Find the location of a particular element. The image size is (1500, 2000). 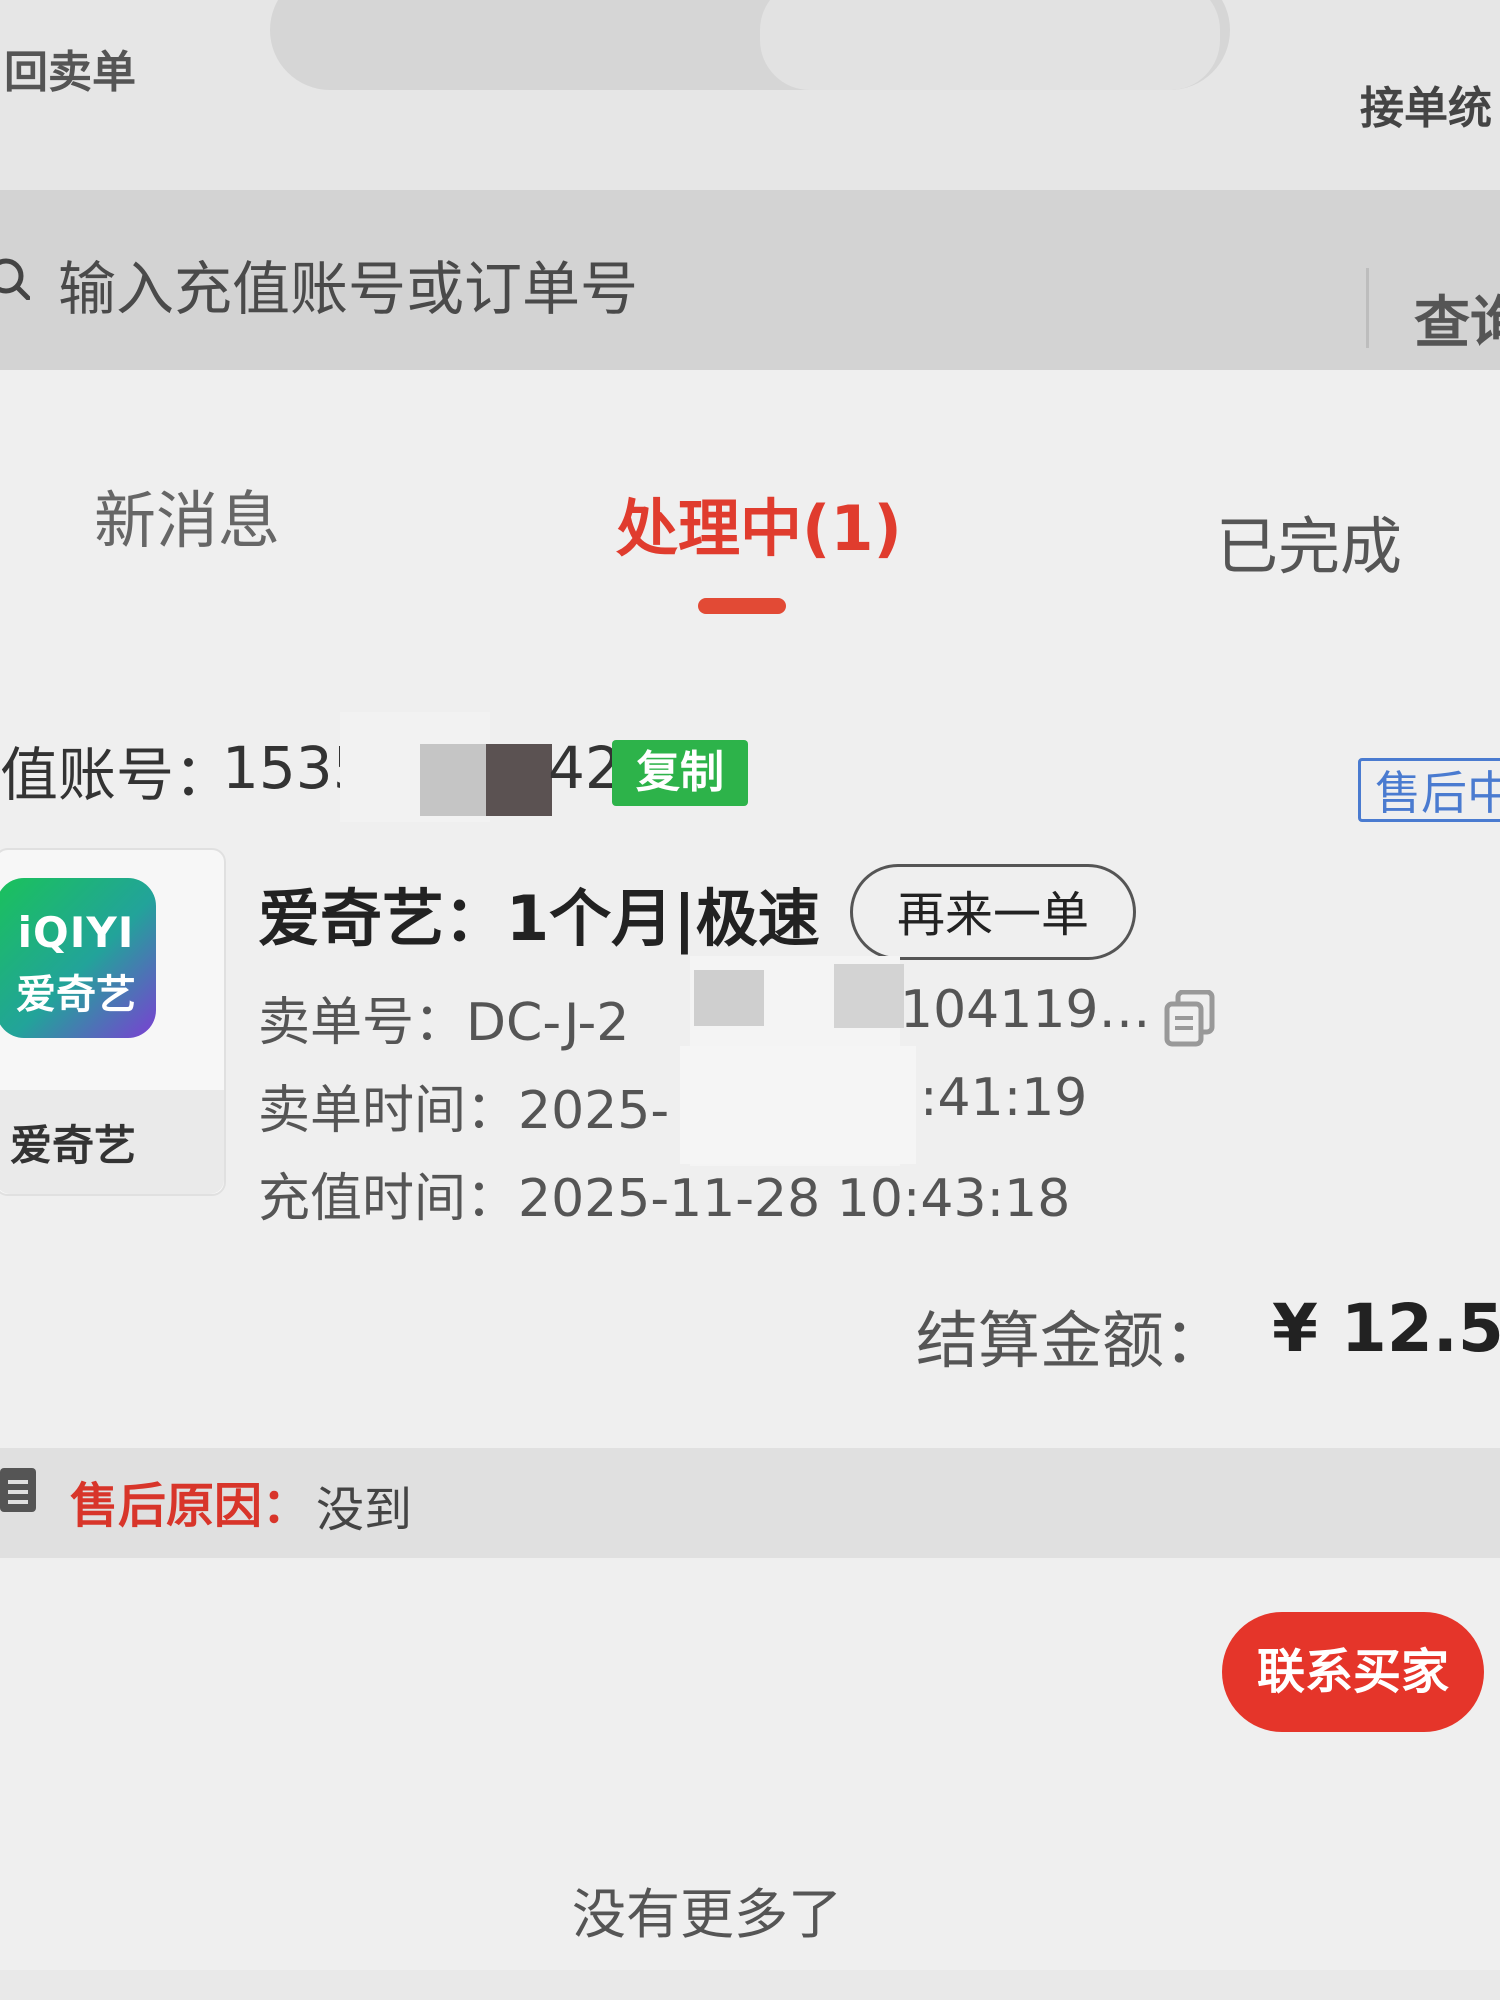

top-segment-active is located at coordinates (990, 45).